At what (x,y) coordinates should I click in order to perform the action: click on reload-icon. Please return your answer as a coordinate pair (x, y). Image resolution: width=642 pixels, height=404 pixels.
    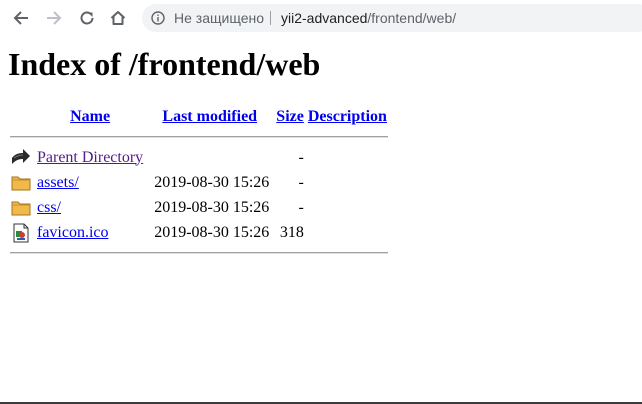
    Looking at the image, I should click on (87, 18).